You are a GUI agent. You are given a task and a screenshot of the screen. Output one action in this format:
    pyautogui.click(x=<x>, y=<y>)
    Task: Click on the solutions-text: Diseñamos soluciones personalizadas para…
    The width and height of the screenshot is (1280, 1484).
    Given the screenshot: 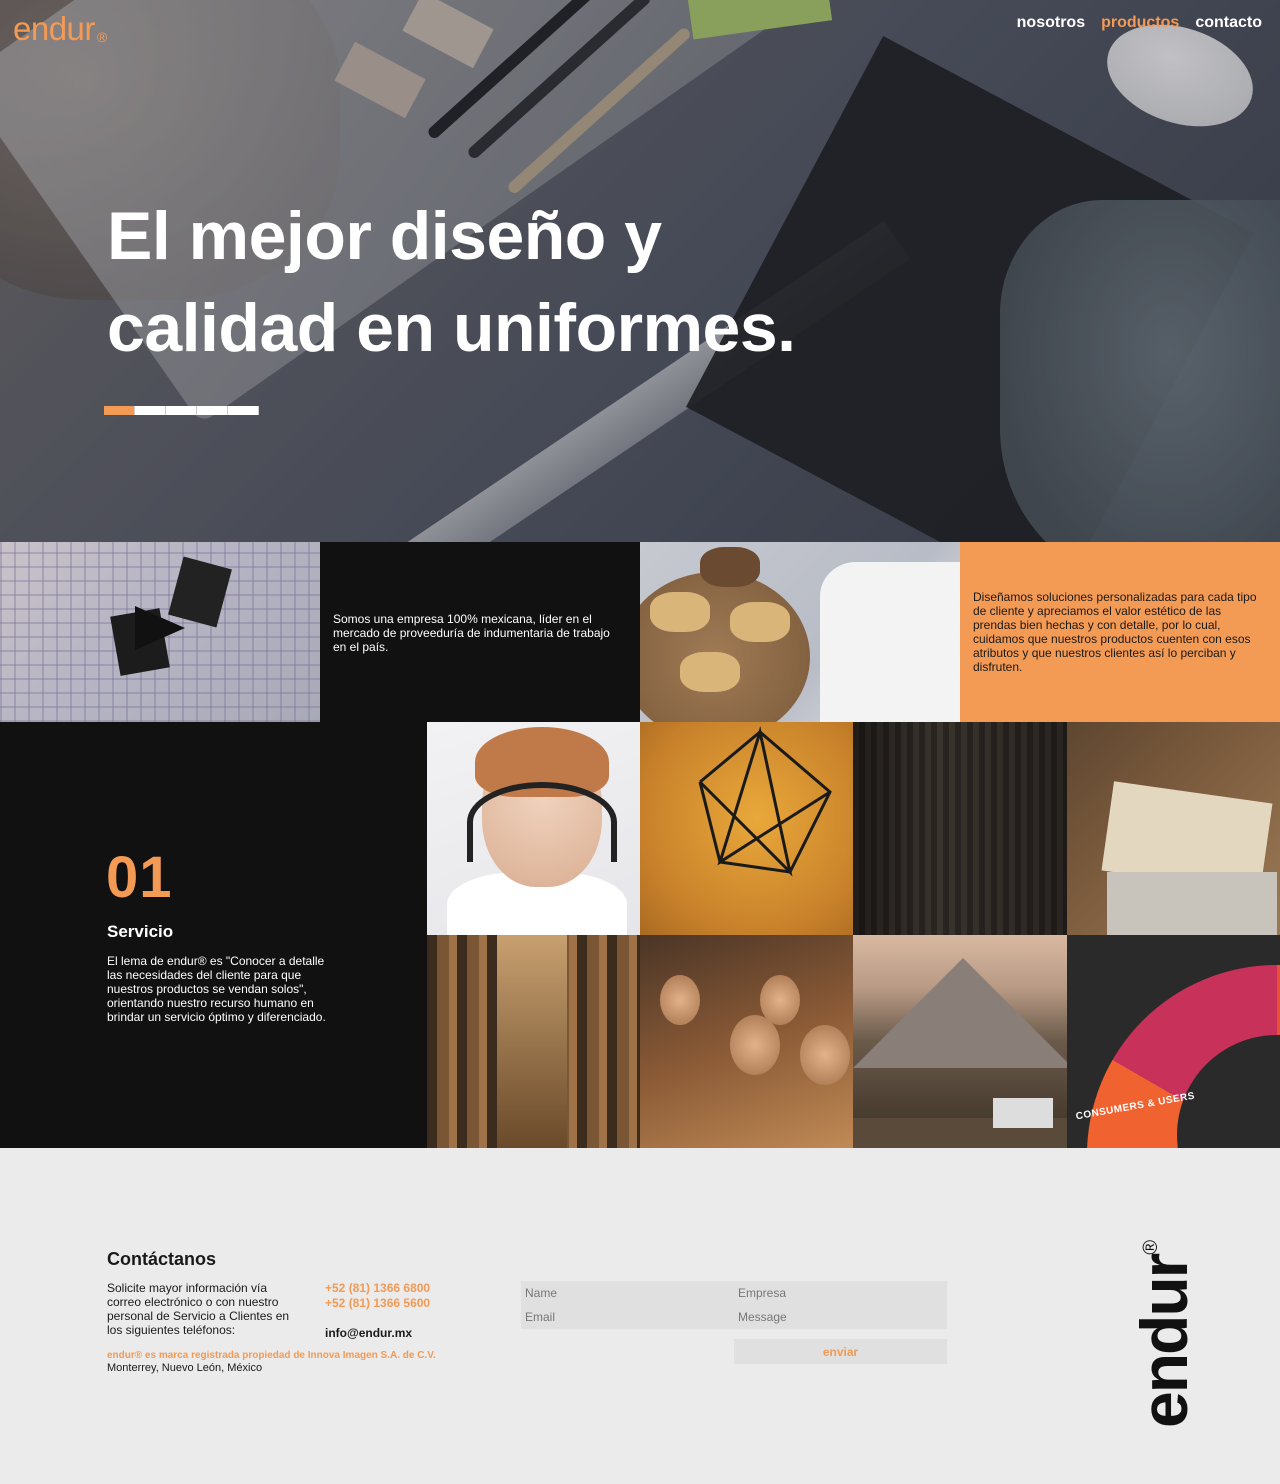 What is the action you would take?
    pyautogui.click(x=1120, y=632)
    